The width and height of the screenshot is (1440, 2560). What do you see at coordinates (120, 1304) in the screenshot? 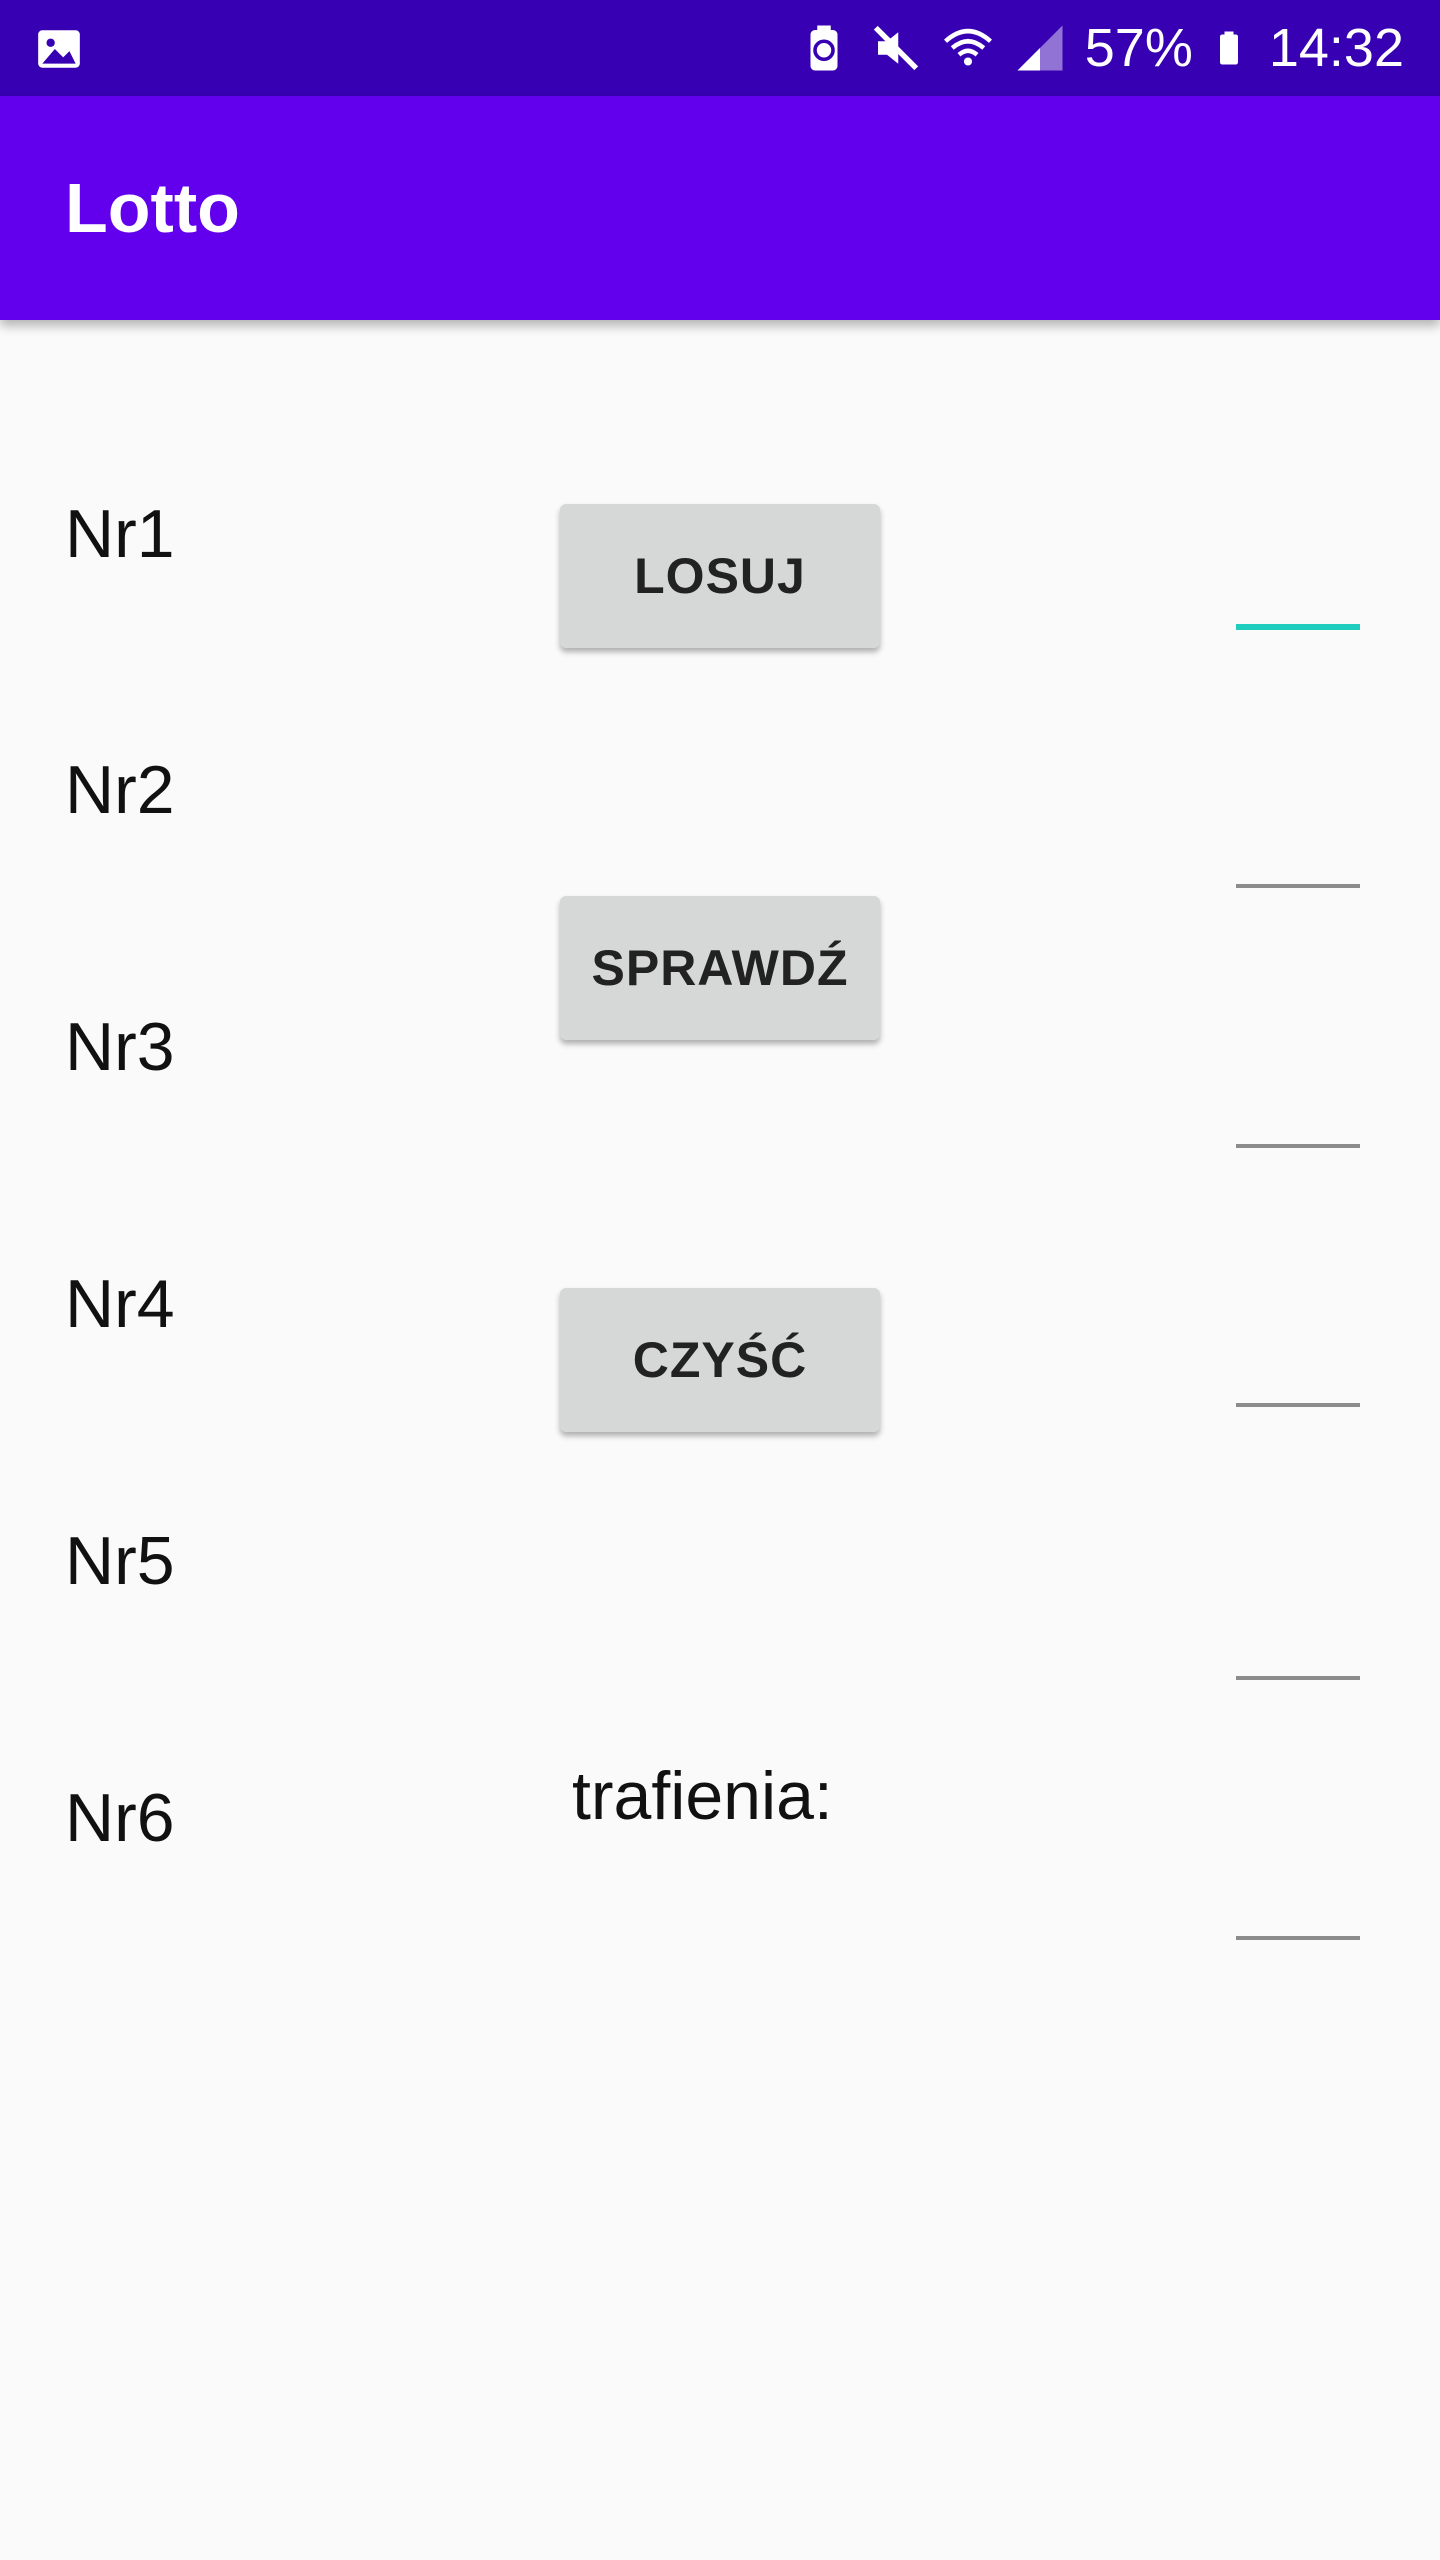
I see `label-nr4: Nr4` at bounding box center [120, 1304].